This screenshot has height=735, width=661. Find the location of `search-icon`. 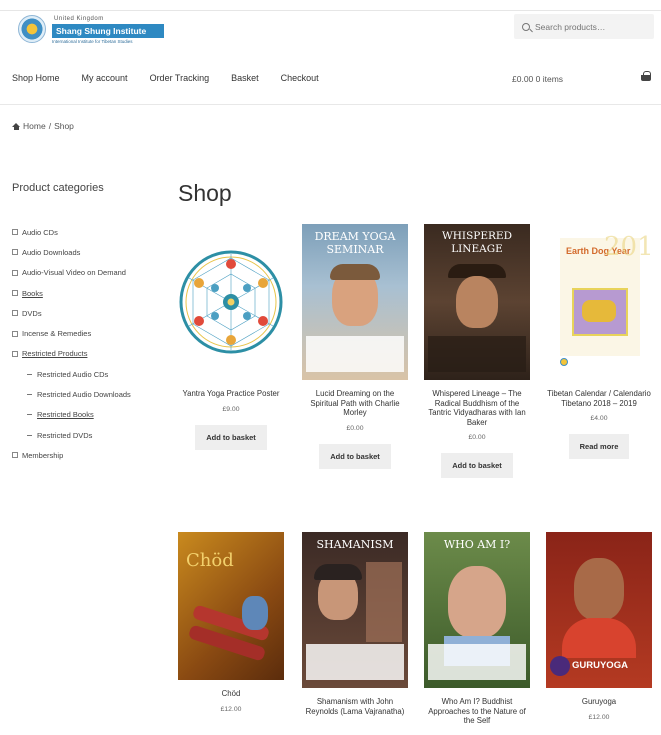

search-icon is located at coordinates (526, 26).